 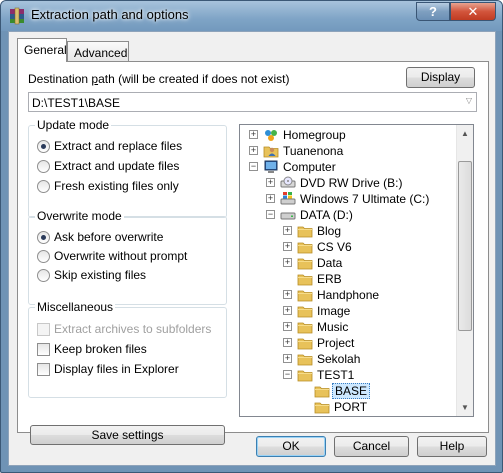 I want to click on ok-button: OK, so click(x=291, y=446).